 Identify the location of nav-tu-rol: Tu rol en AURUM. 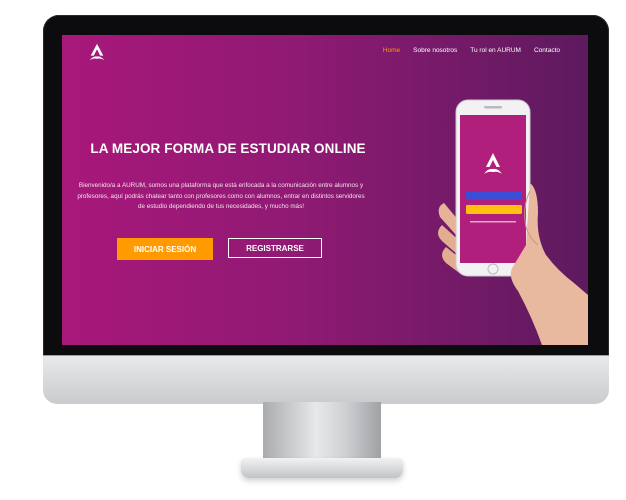
(495, 50).